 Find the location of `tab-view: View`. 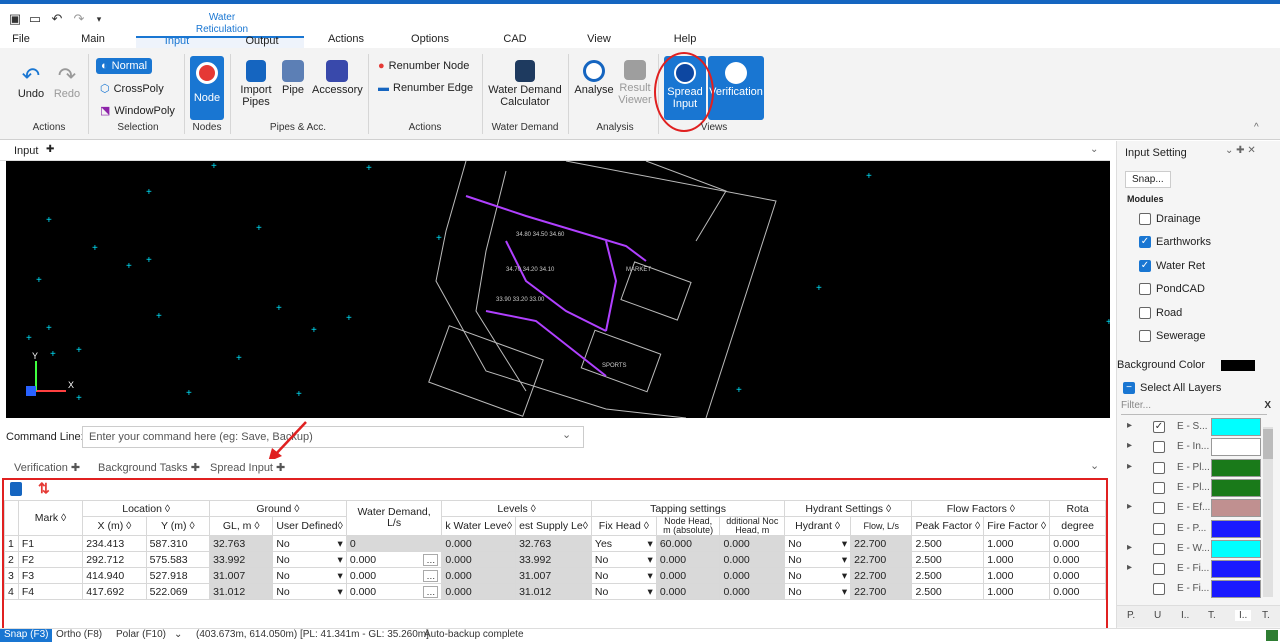

tab-view: View is located at coordinates (599, 39).